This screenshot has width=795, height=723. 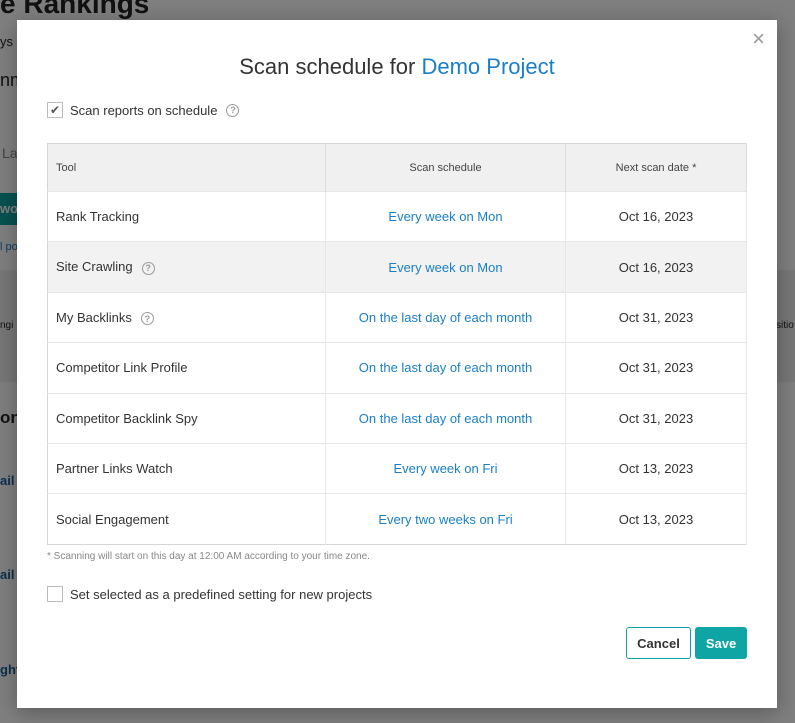 I want to click on tool-name: Competitor Backlink Spy, so click(x=127, y=418).